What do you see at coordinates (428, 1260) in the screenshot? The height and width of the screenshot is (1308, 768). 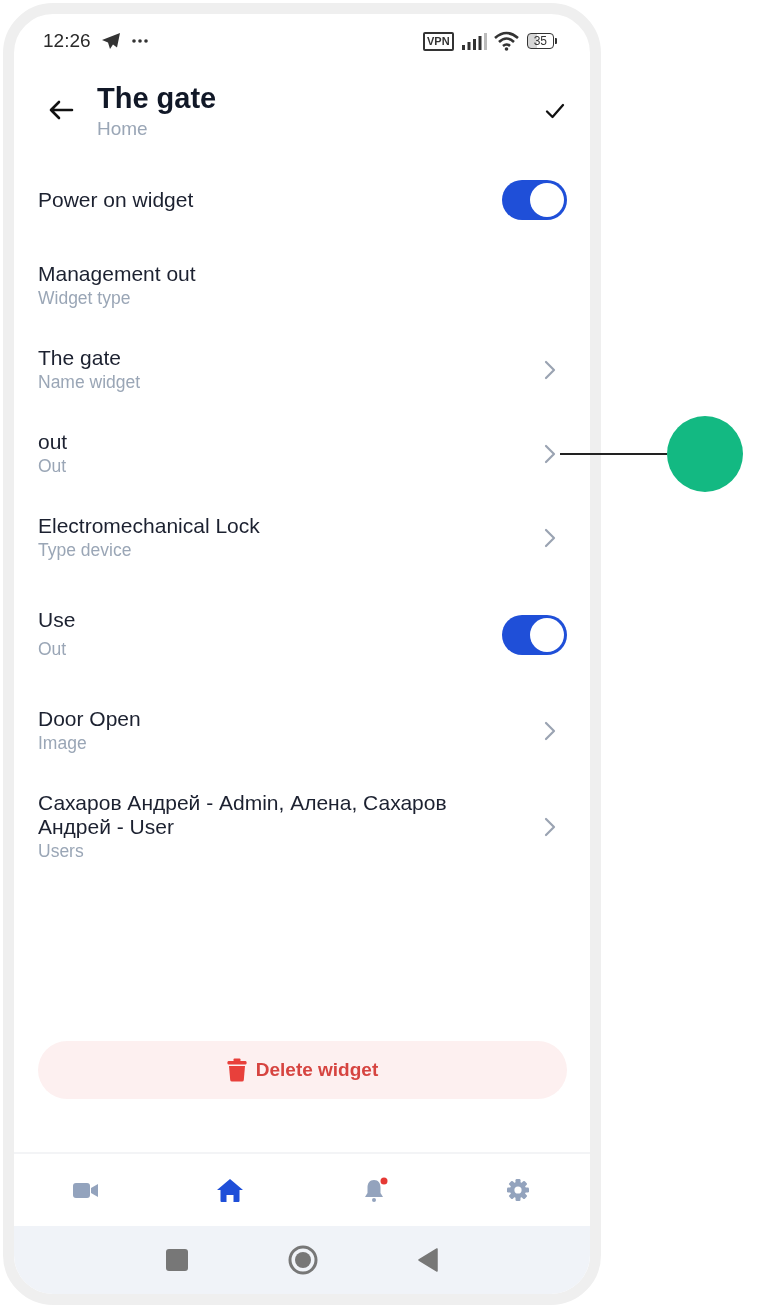 I see `back-triangle-icon` at bounding box center [428, 1260].